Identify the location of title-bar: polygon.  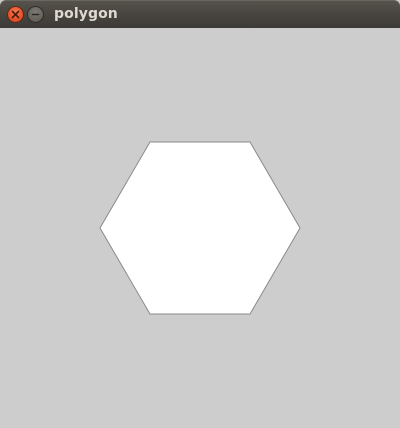
(200, 14).